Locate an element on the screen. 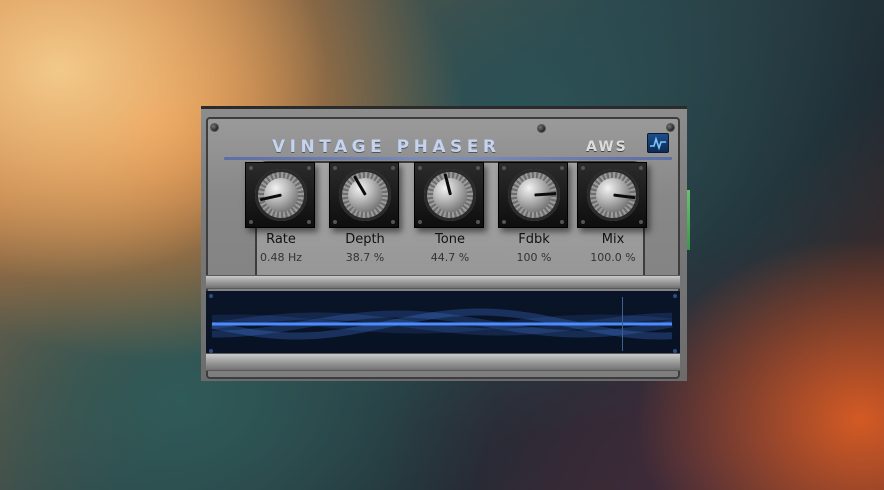 The height and width of the screenshot is (490, 884). knob-label: Depth is located at coordinates (365, 239).